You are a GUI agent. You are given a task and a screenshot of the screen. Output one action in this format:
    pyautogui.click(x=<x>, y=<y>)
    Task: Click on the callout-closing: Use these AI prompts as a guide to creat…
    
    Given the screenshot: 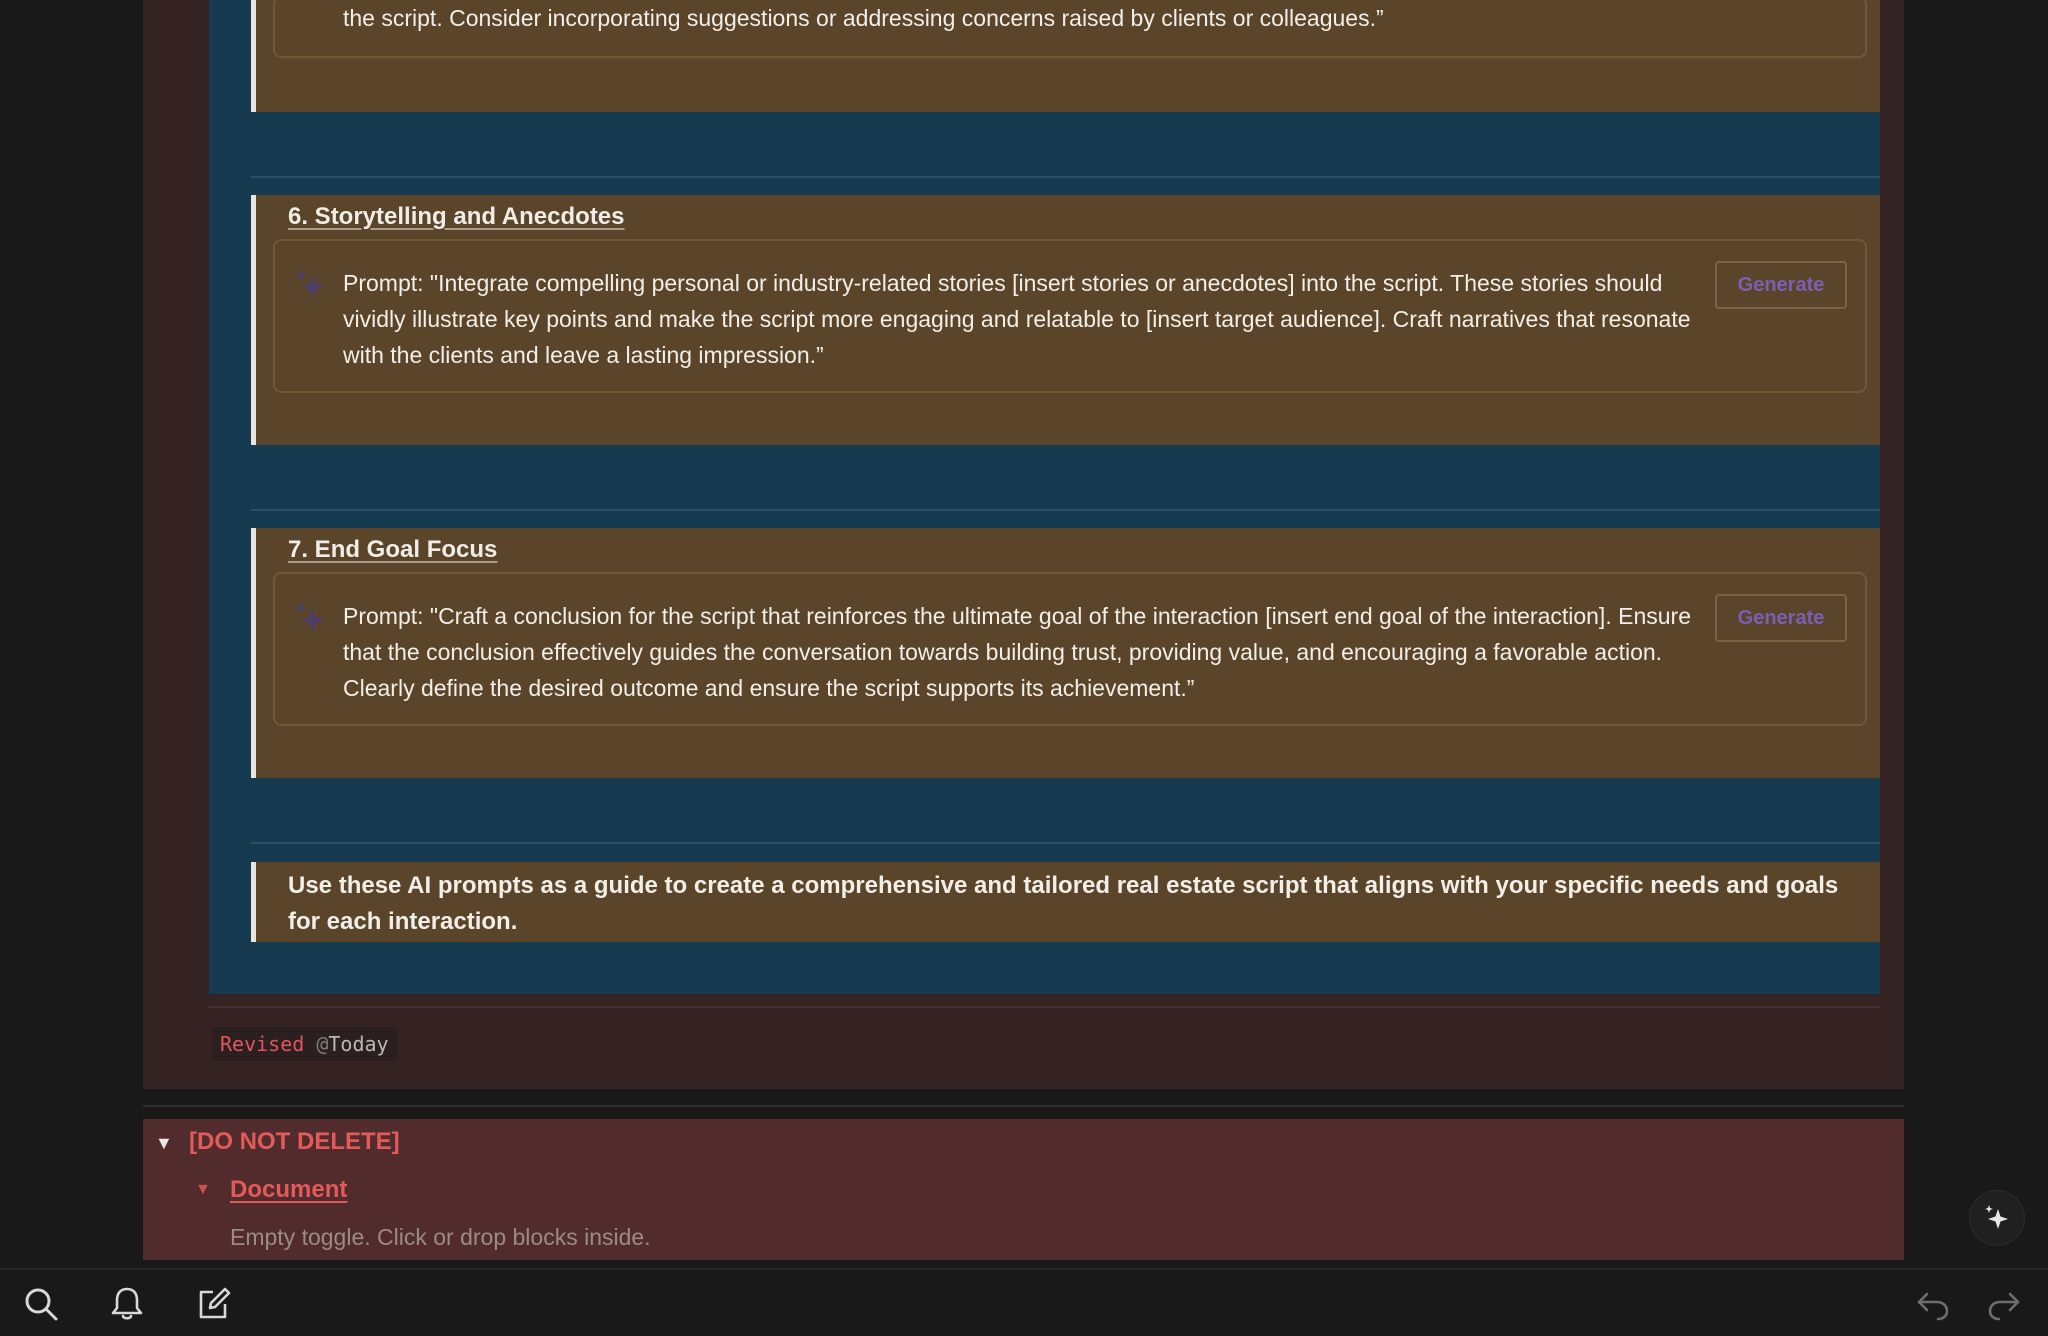 What is the action you would take?
    pyautogui.click(x=1065, y=902)
    